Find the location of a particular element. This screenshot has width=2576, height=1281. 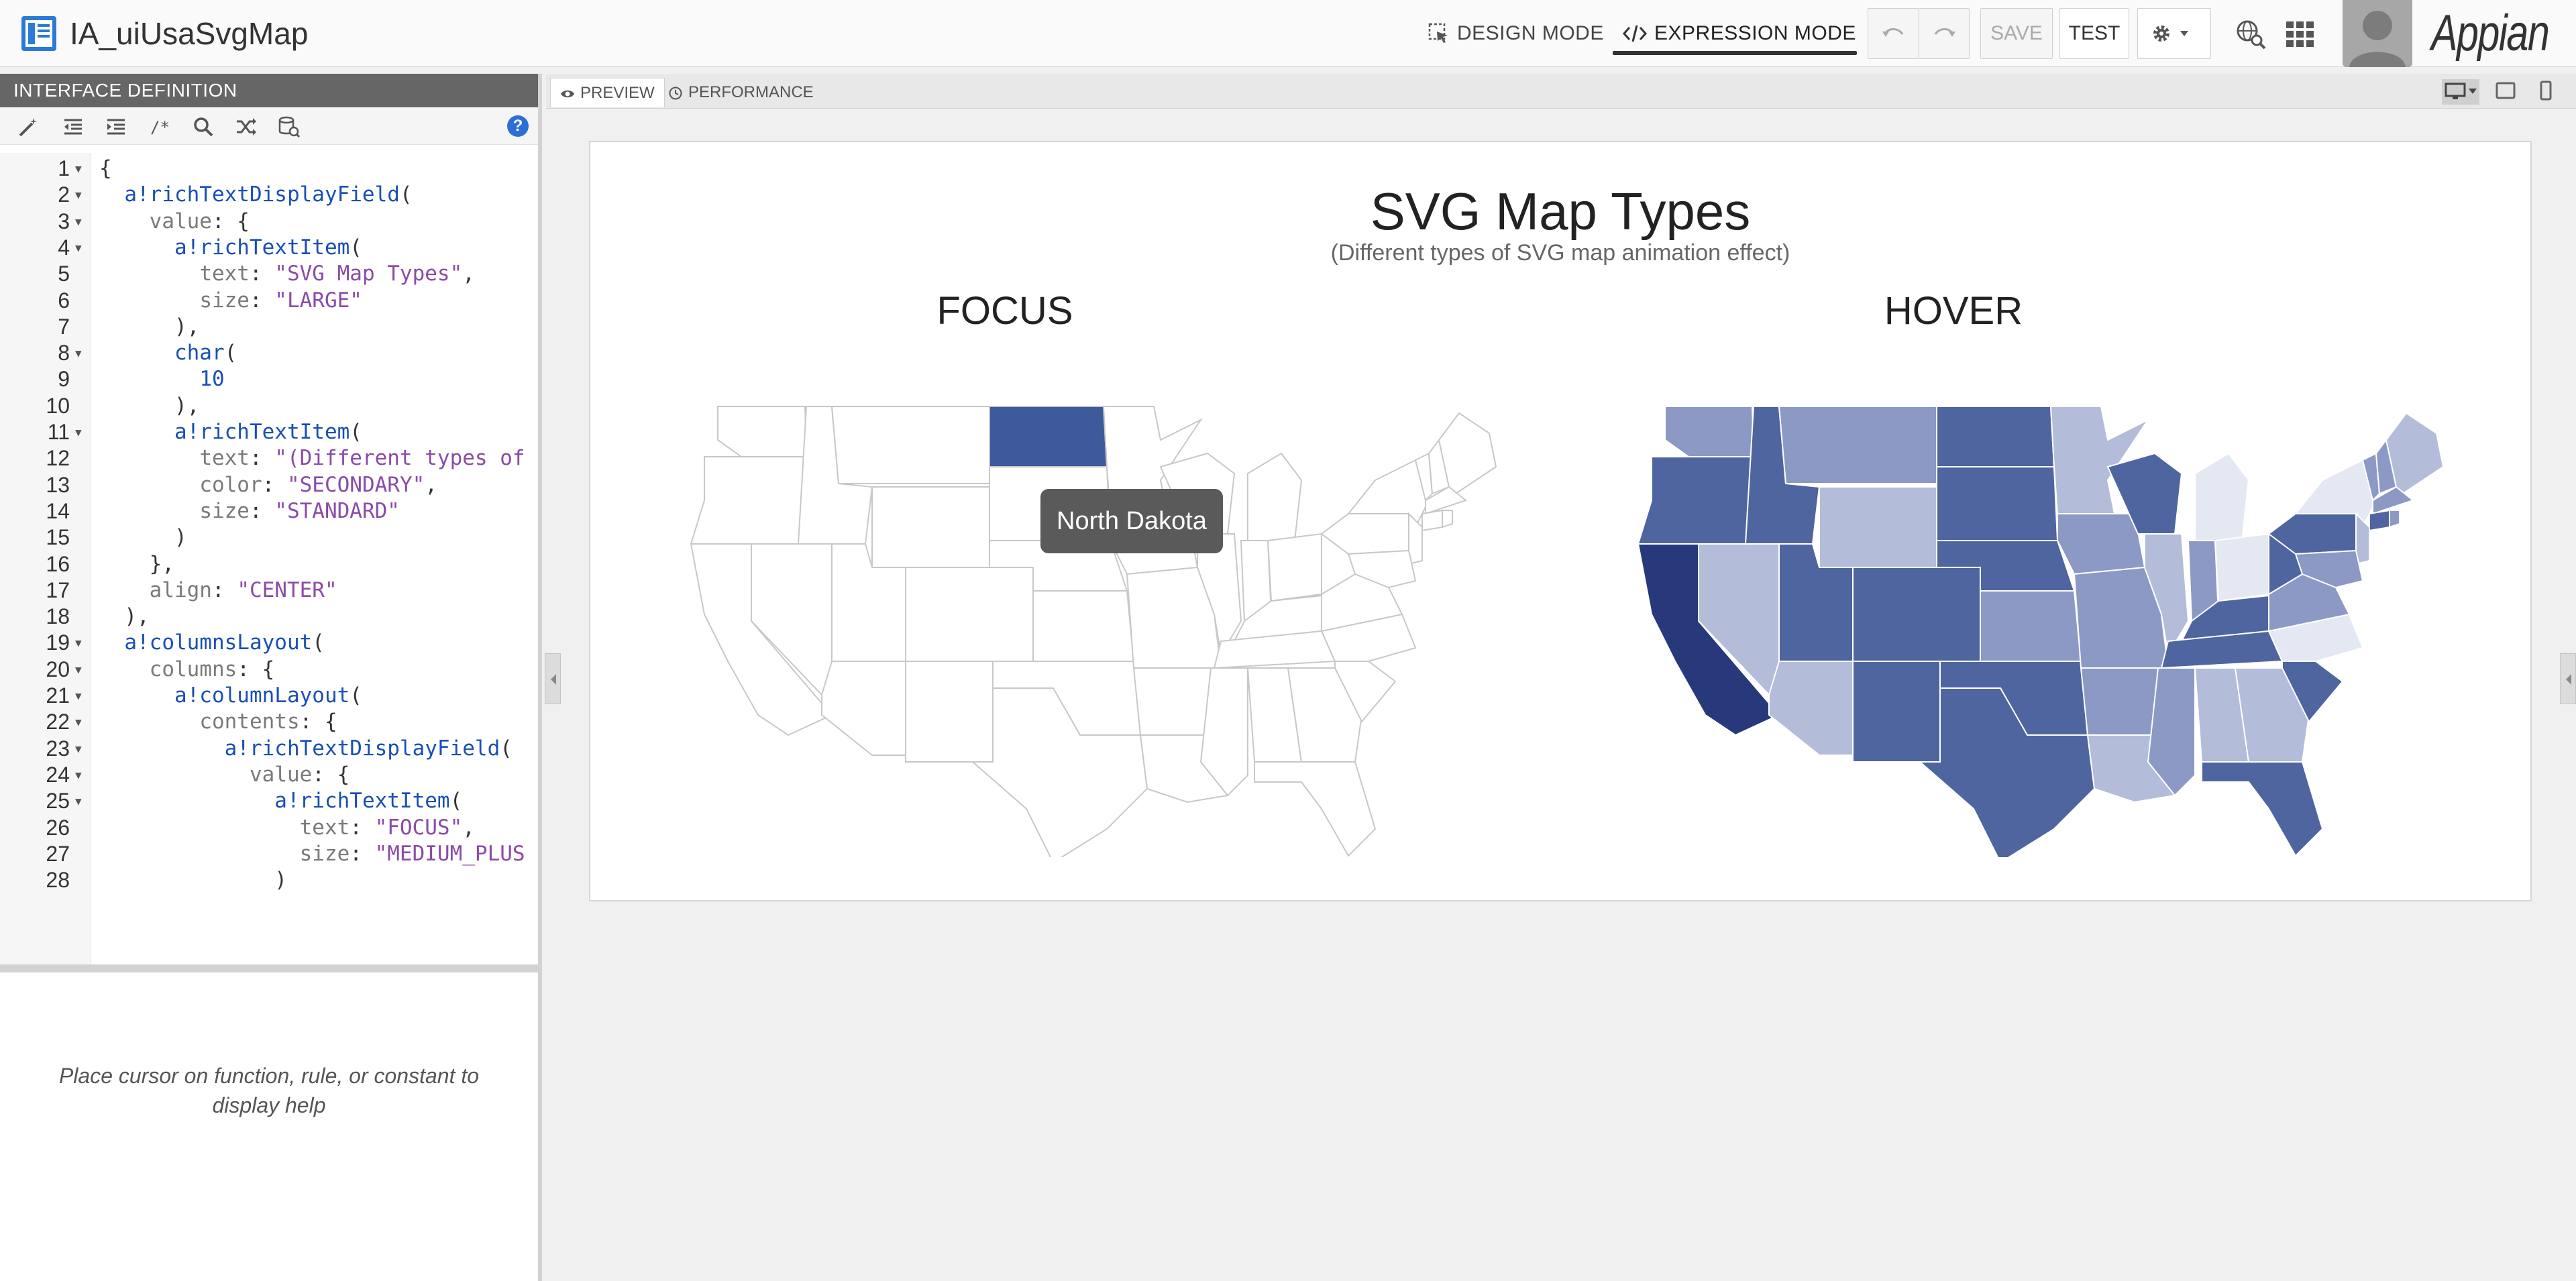

undo-button is located at coordinates (1893, 33).